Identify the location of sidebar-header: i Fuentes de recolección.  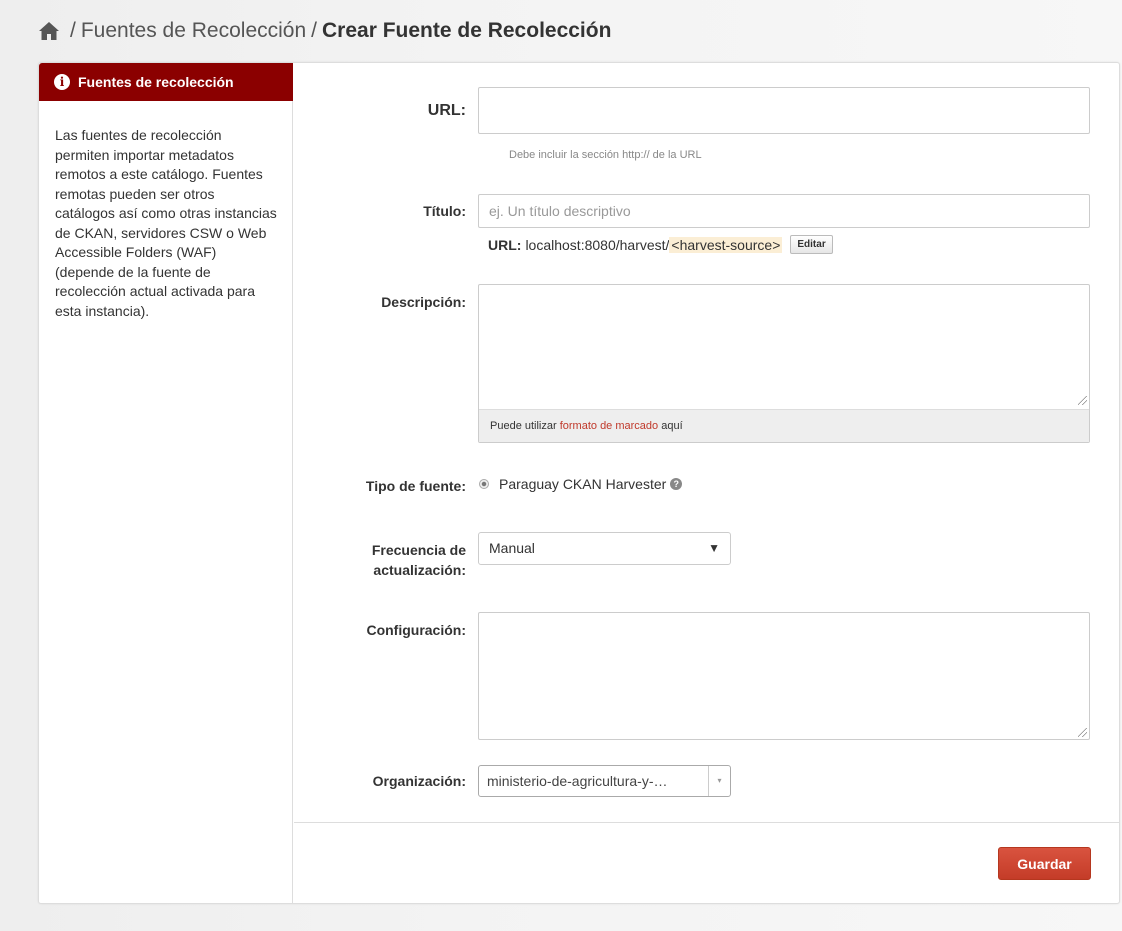
(166, 82).